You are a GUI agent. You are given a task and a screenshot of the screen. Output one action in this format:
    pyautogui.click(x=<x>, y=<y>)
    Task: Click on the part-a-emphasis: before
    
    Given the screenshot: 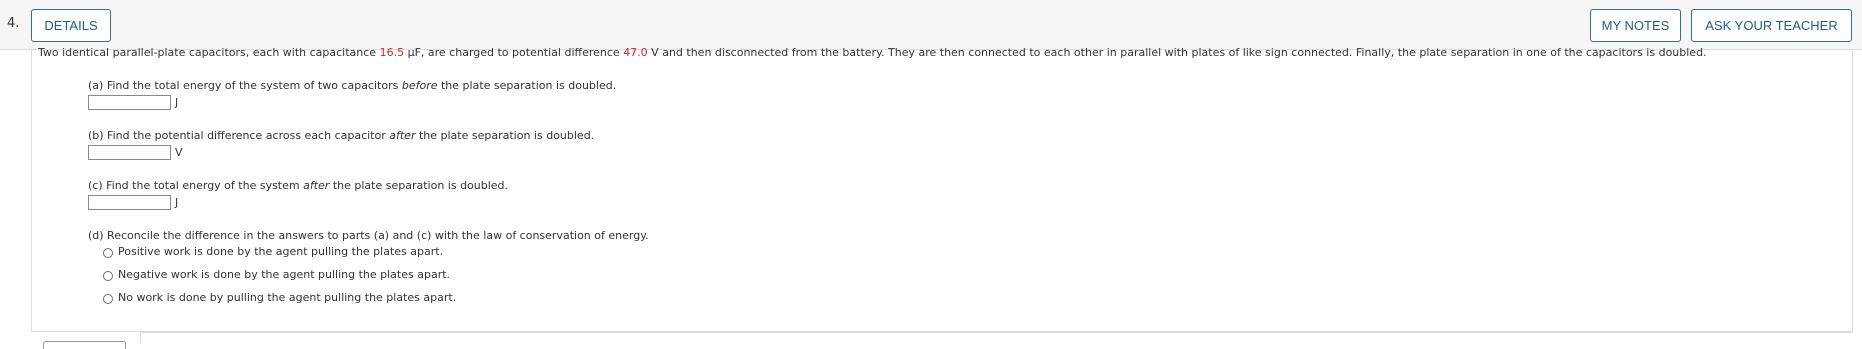 What is the action you would take?
    pyautogui.click(x=419, y=85)
    